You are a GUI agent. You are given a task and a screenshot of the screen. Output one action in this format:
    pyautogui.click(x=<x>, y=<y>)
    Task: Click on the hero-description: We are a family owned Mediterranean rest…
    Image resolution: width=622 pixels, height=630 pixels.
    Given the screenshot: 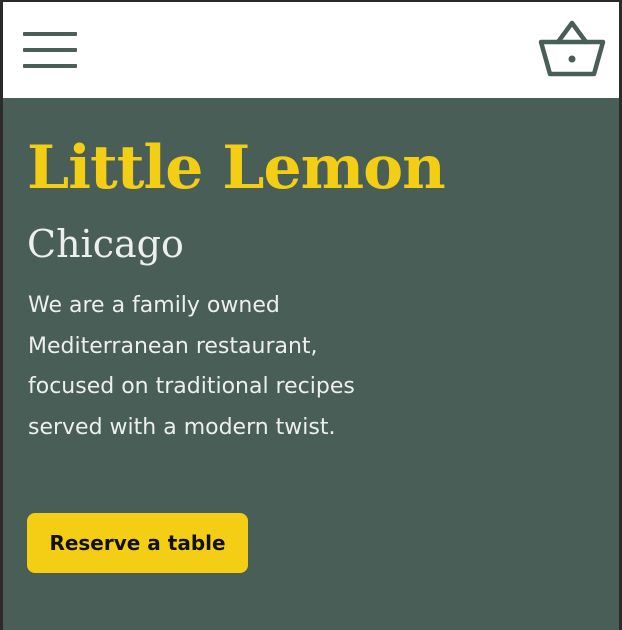 What is the action you would take?
    pyautogui.click(x=191, y=366)
    